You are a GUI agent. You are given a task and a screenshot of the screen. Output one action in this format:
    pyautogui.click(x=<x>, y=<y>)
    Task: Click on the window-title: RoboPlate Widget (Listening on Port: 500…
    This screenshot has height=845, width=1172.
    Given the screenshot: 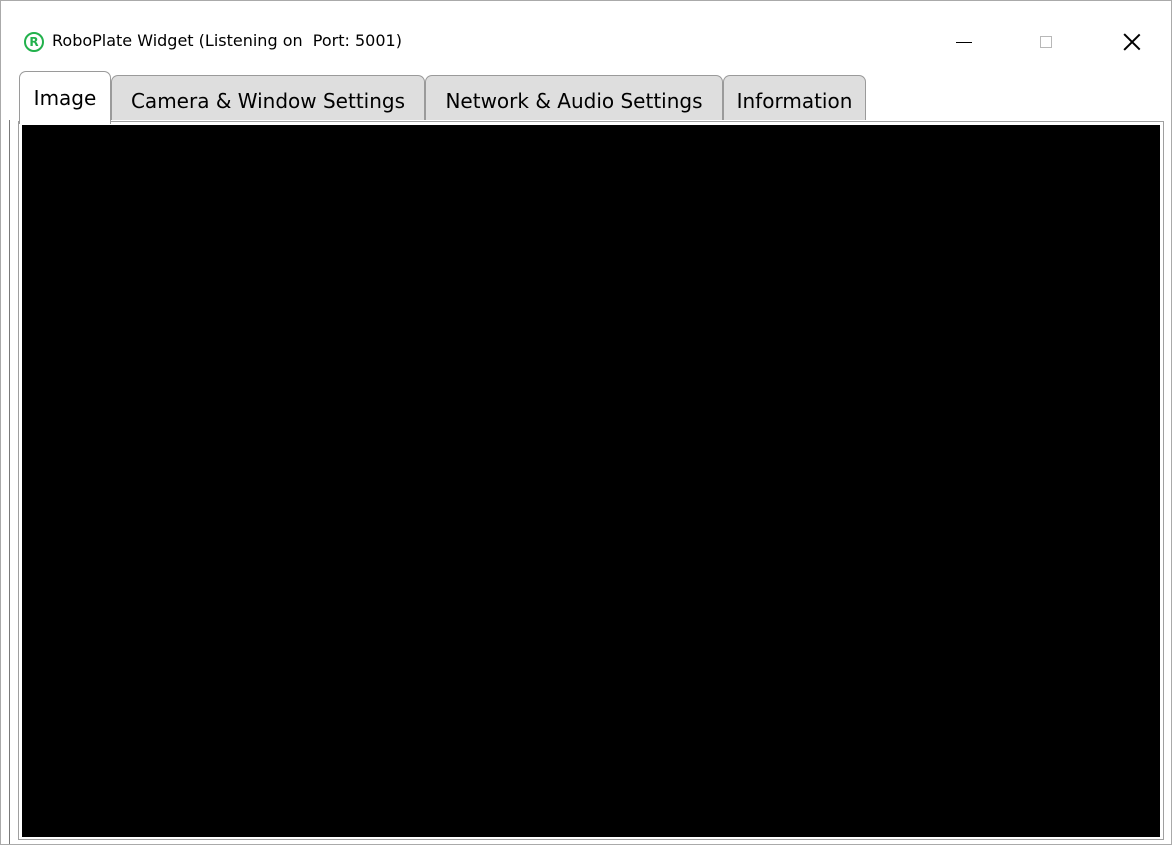 What is the action you would take?
    pyautogui.click(x=227, y=40)
    